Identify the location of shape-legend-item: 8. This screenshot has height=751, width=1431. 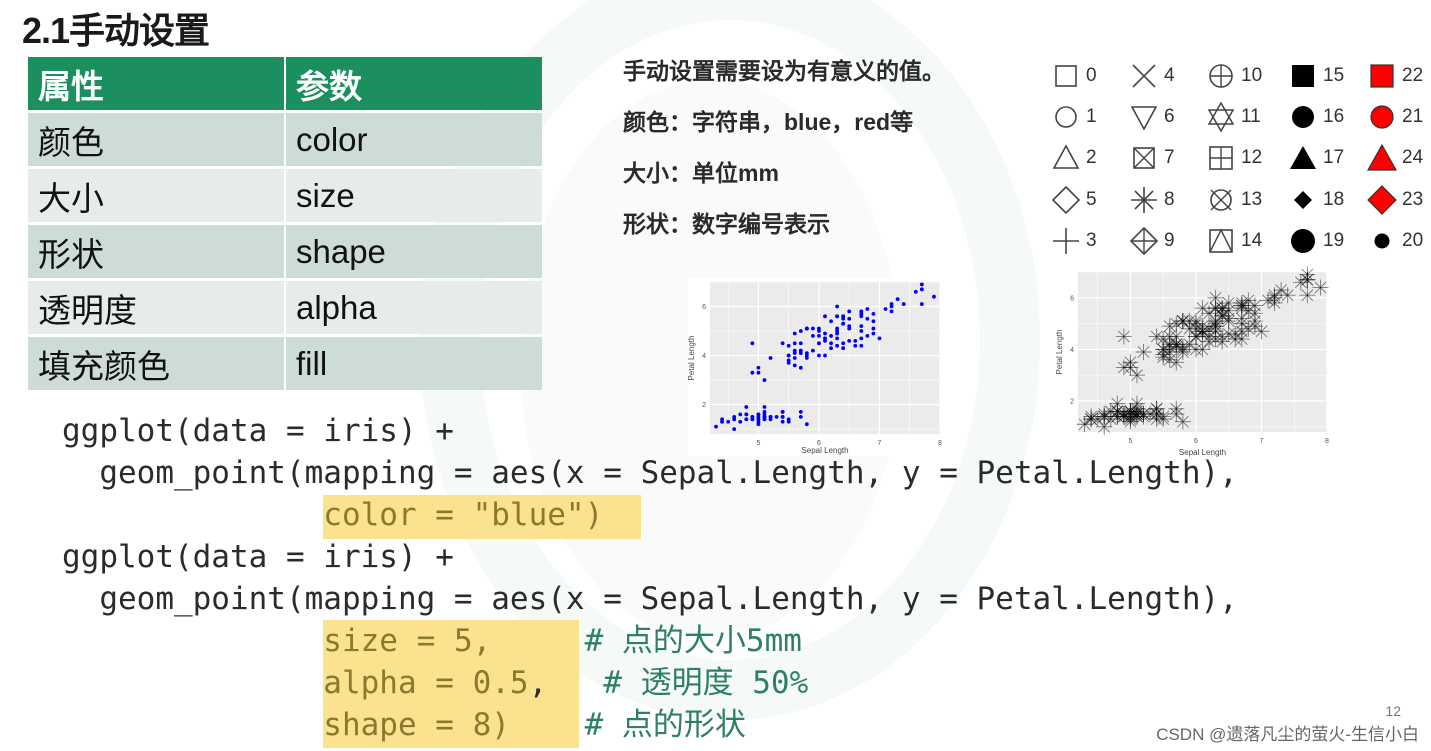
(1151, 200).